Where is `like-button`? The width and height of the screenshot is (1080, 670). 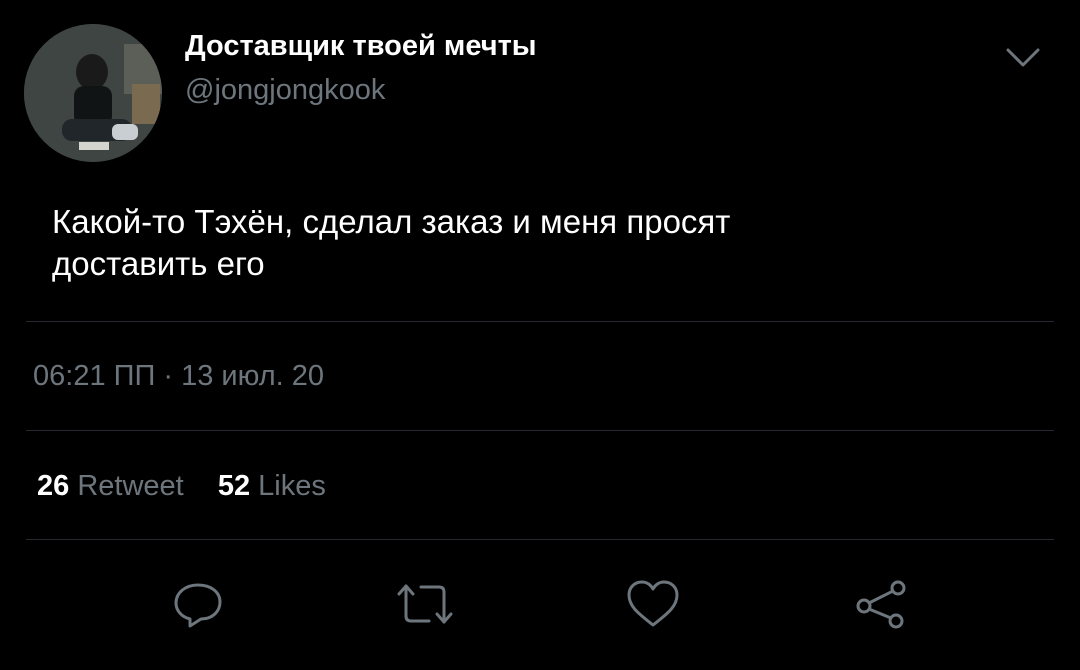
like-button is located at coordinates (653, 604).